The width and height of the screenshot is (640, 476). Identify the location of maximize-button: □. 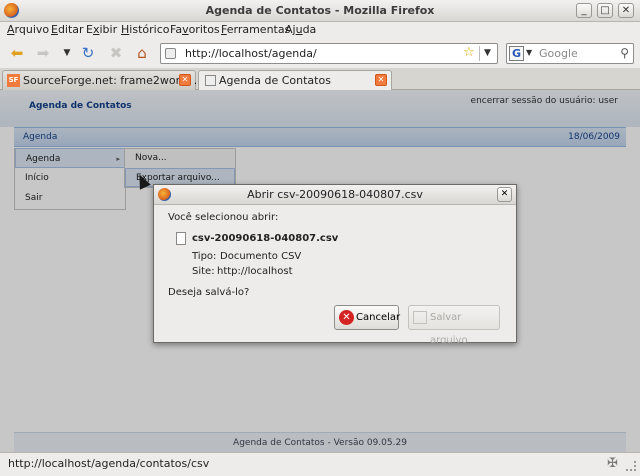
(605, 10).